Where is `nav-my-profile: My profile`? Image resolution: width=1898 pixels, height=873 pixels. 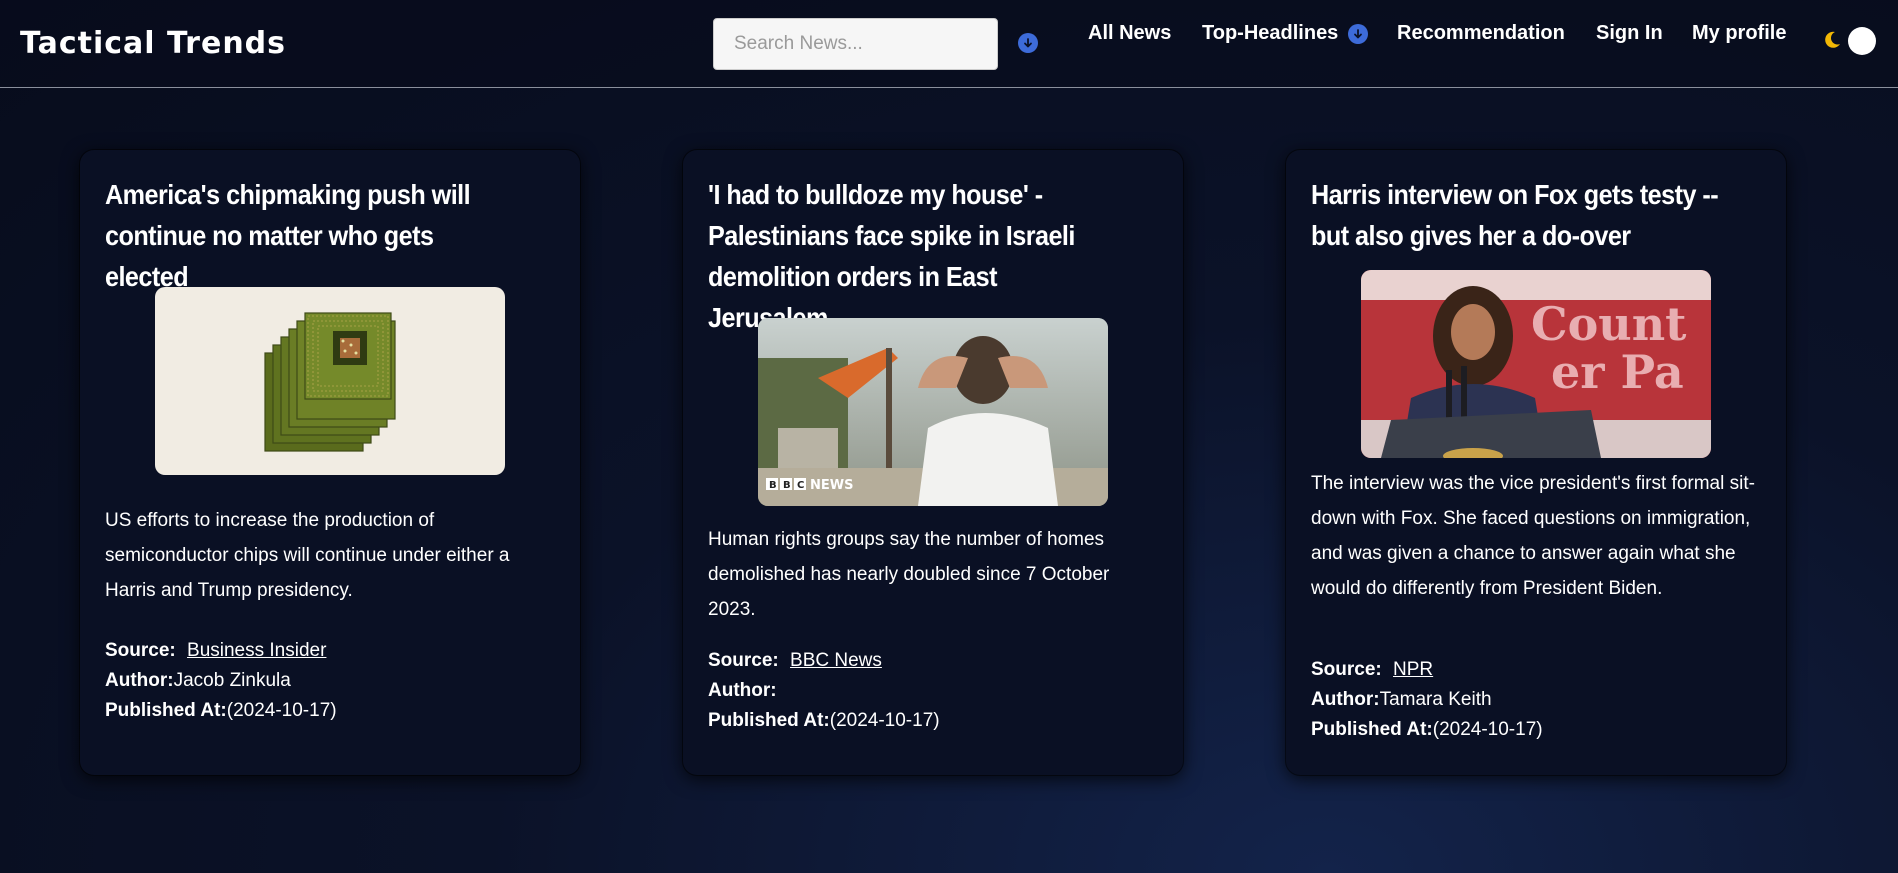
nav-my-profile: My profile is located at coordinates (1739, 33).